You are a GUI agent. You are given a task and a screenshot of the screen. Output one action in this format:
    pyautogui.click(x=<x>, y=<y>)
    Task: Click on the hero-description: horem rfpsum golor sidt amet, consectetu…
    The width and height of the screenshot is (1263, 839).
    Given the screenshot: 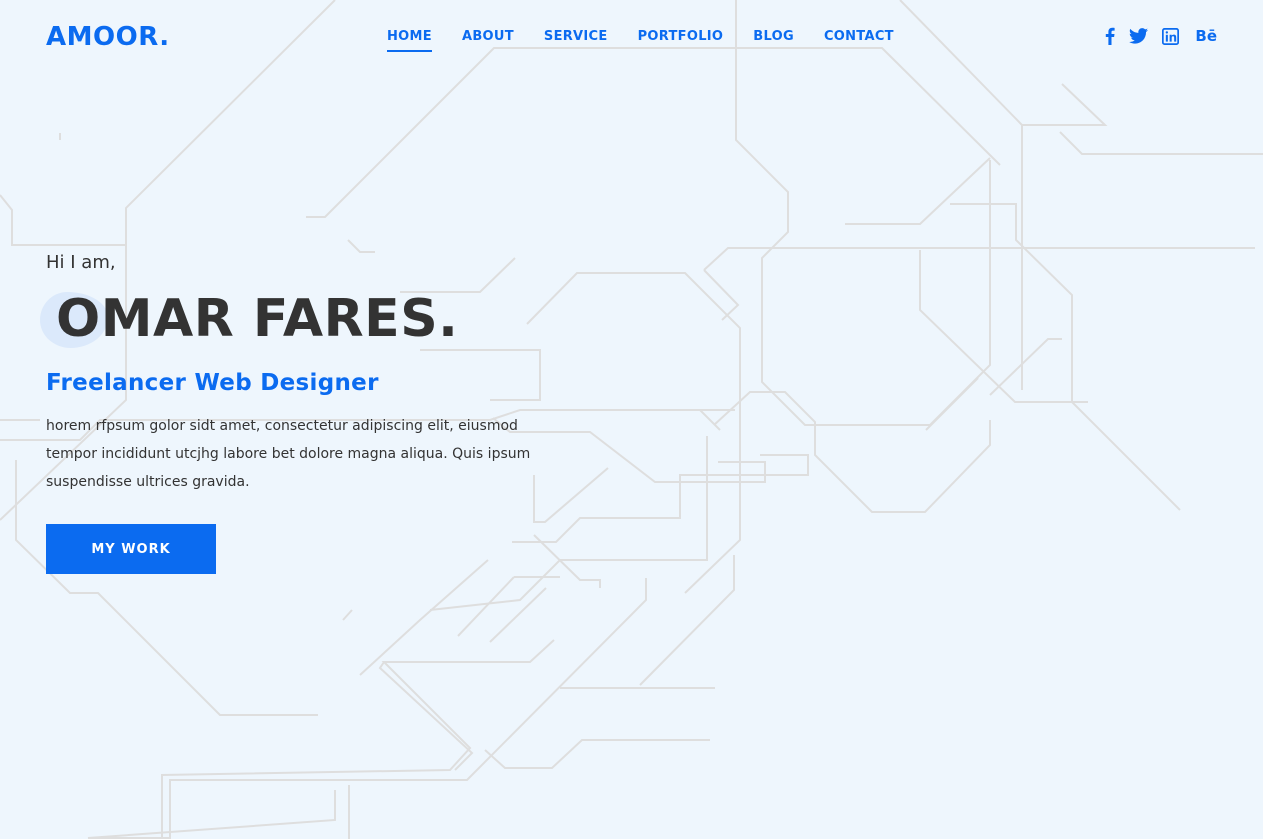 What is the action you would take?
    pyautogui.click(x=288, y=454)
    